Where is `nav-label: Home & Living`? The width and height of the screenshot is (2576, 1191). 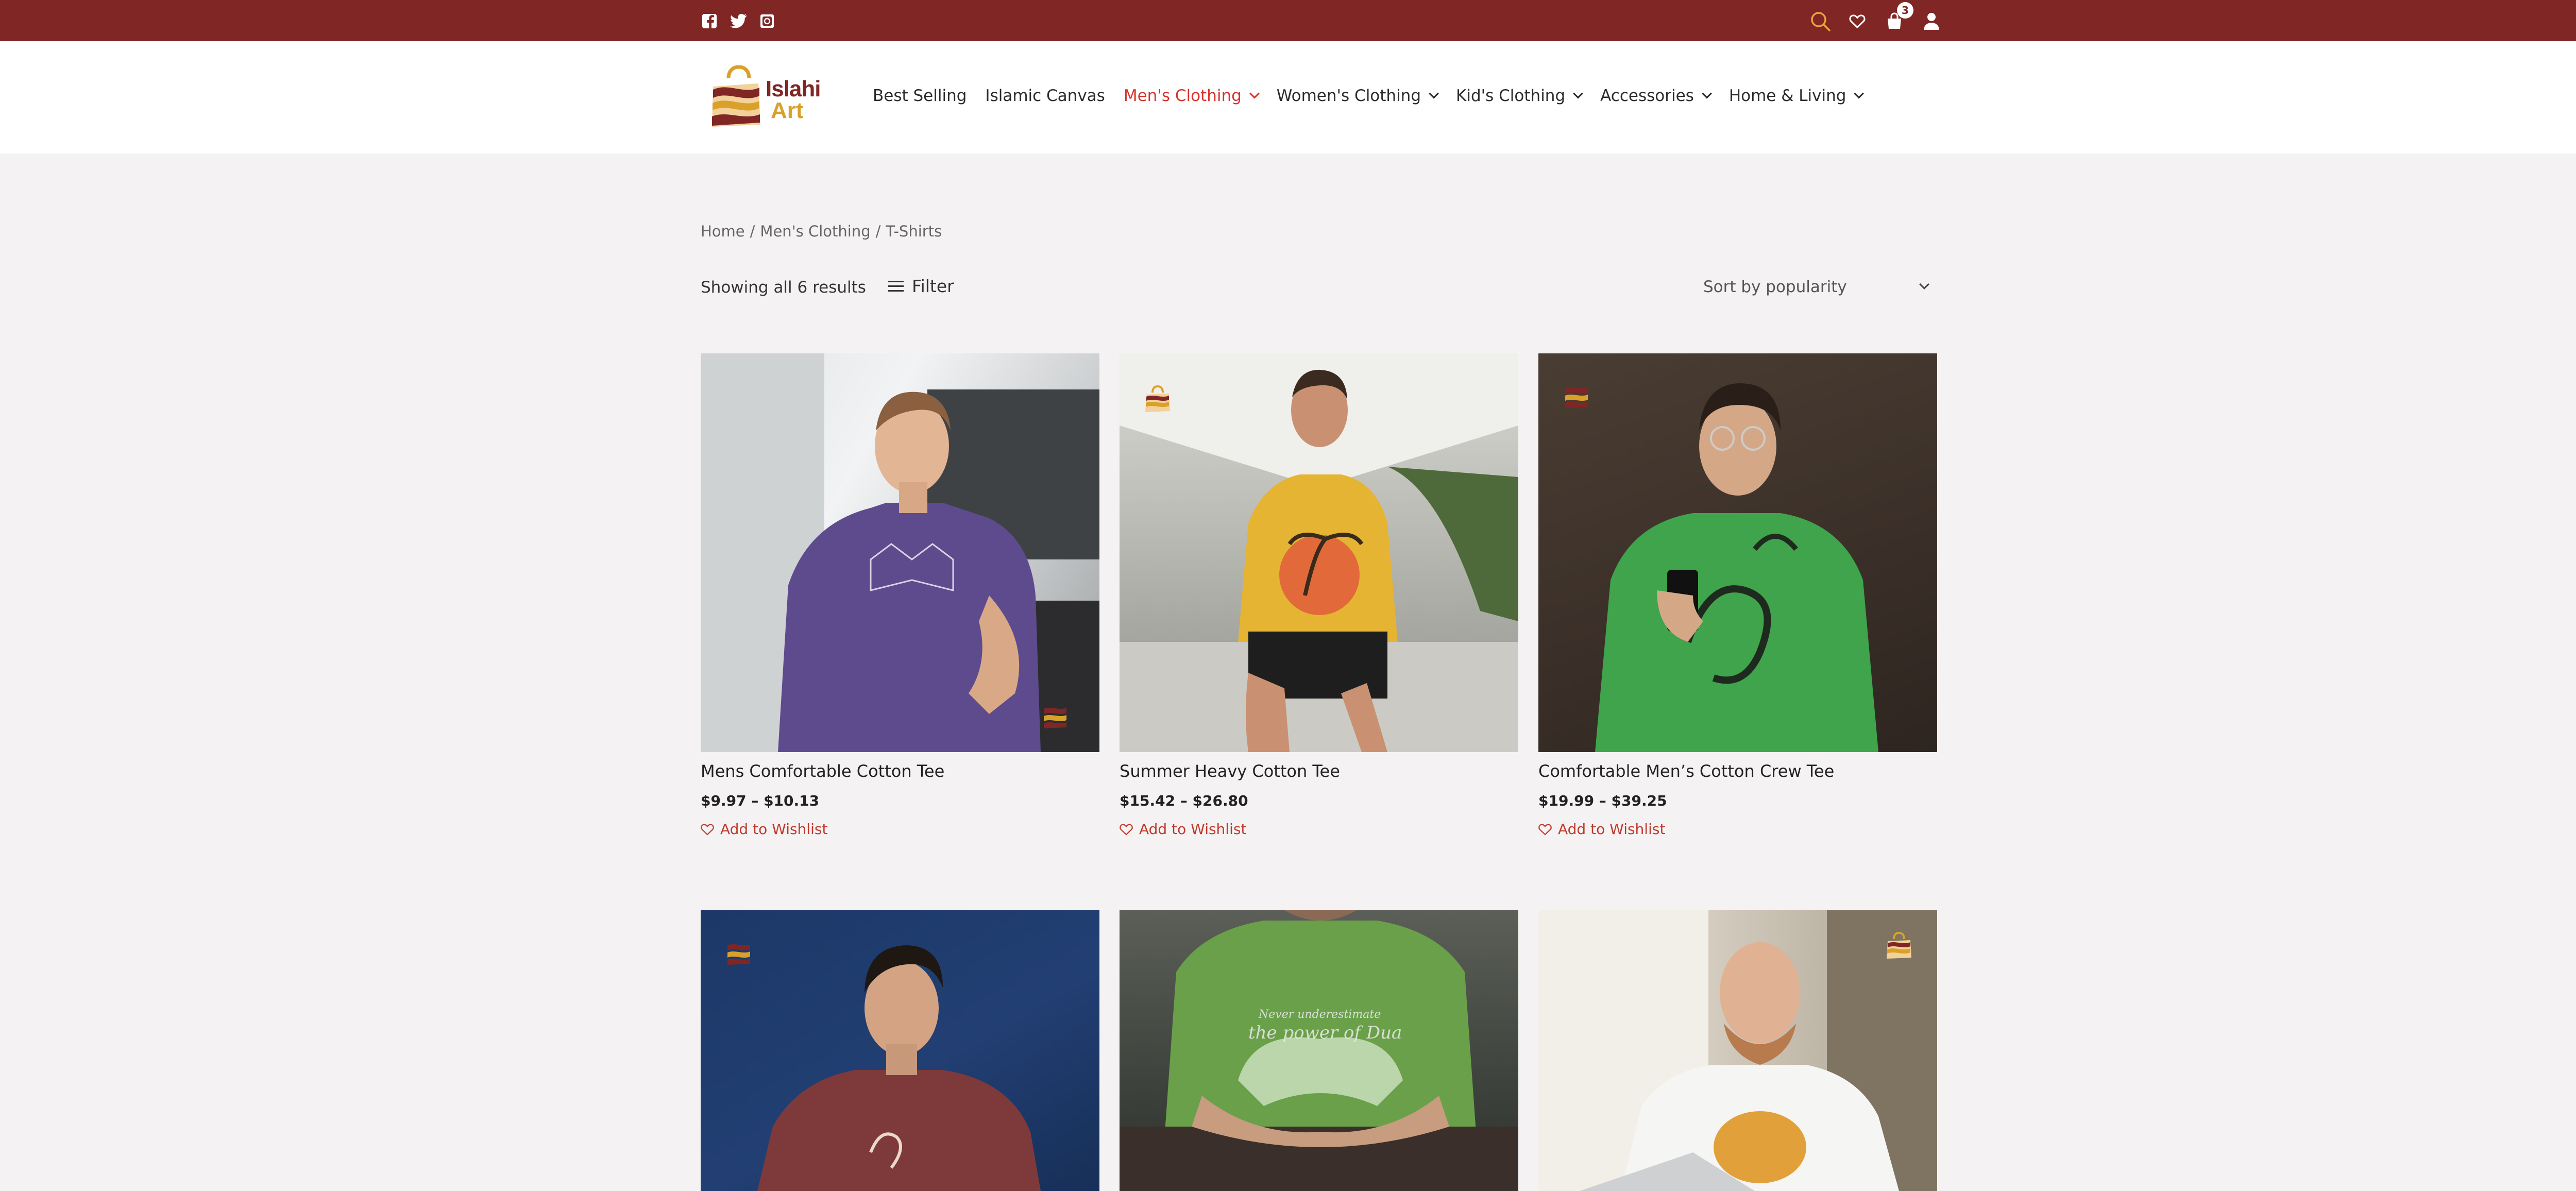 nav-label: Home & Living is located at coordinates (1787, 96).